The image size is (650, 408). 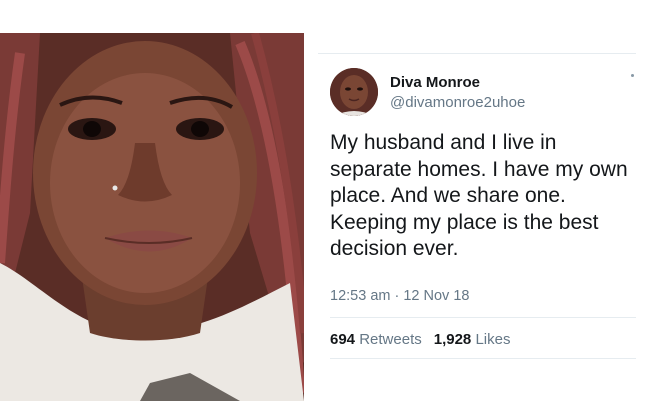 I want to click on tweet-timestamp: 12:53 am · 12 Nov 18, so click(x=399, y=296).